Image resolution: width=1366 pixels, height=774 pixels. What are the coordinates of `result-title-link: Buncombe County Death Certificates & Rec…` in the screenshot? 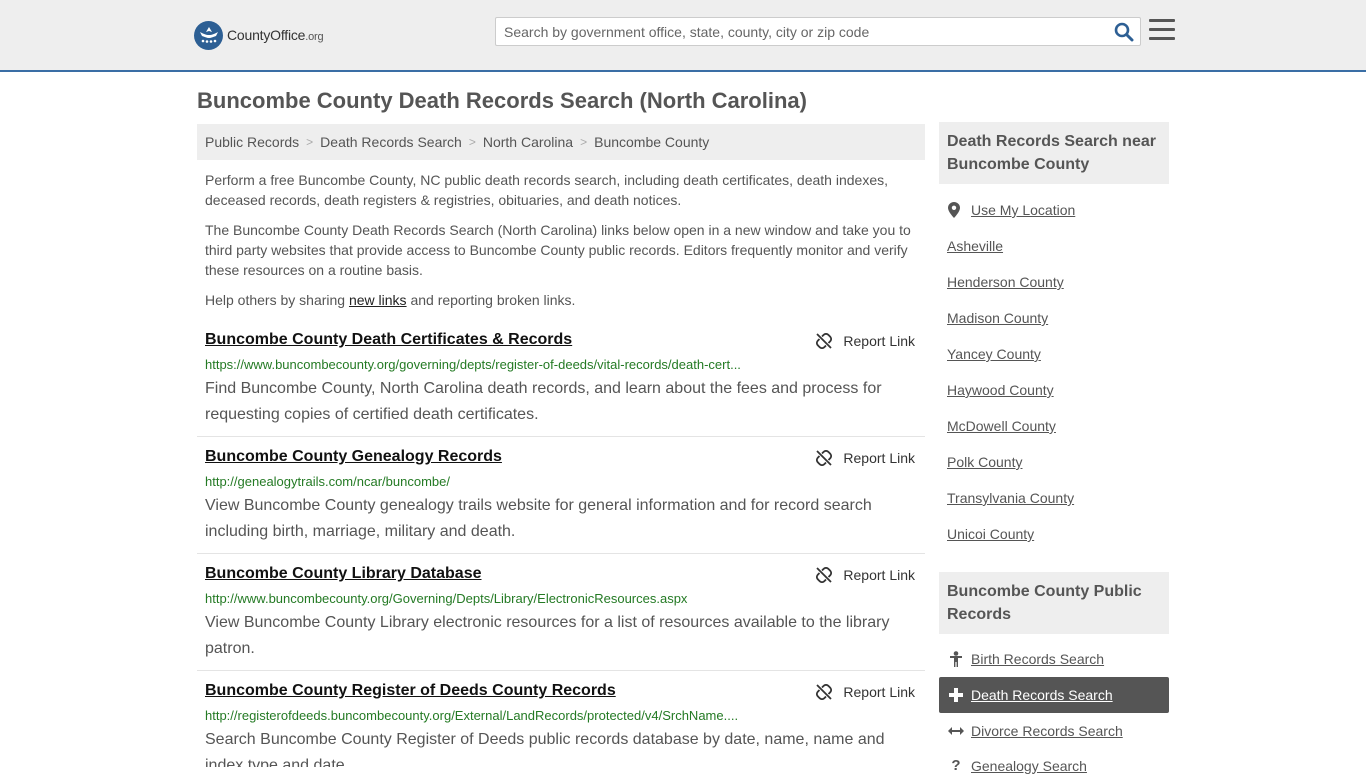 It's located at (388, 340).